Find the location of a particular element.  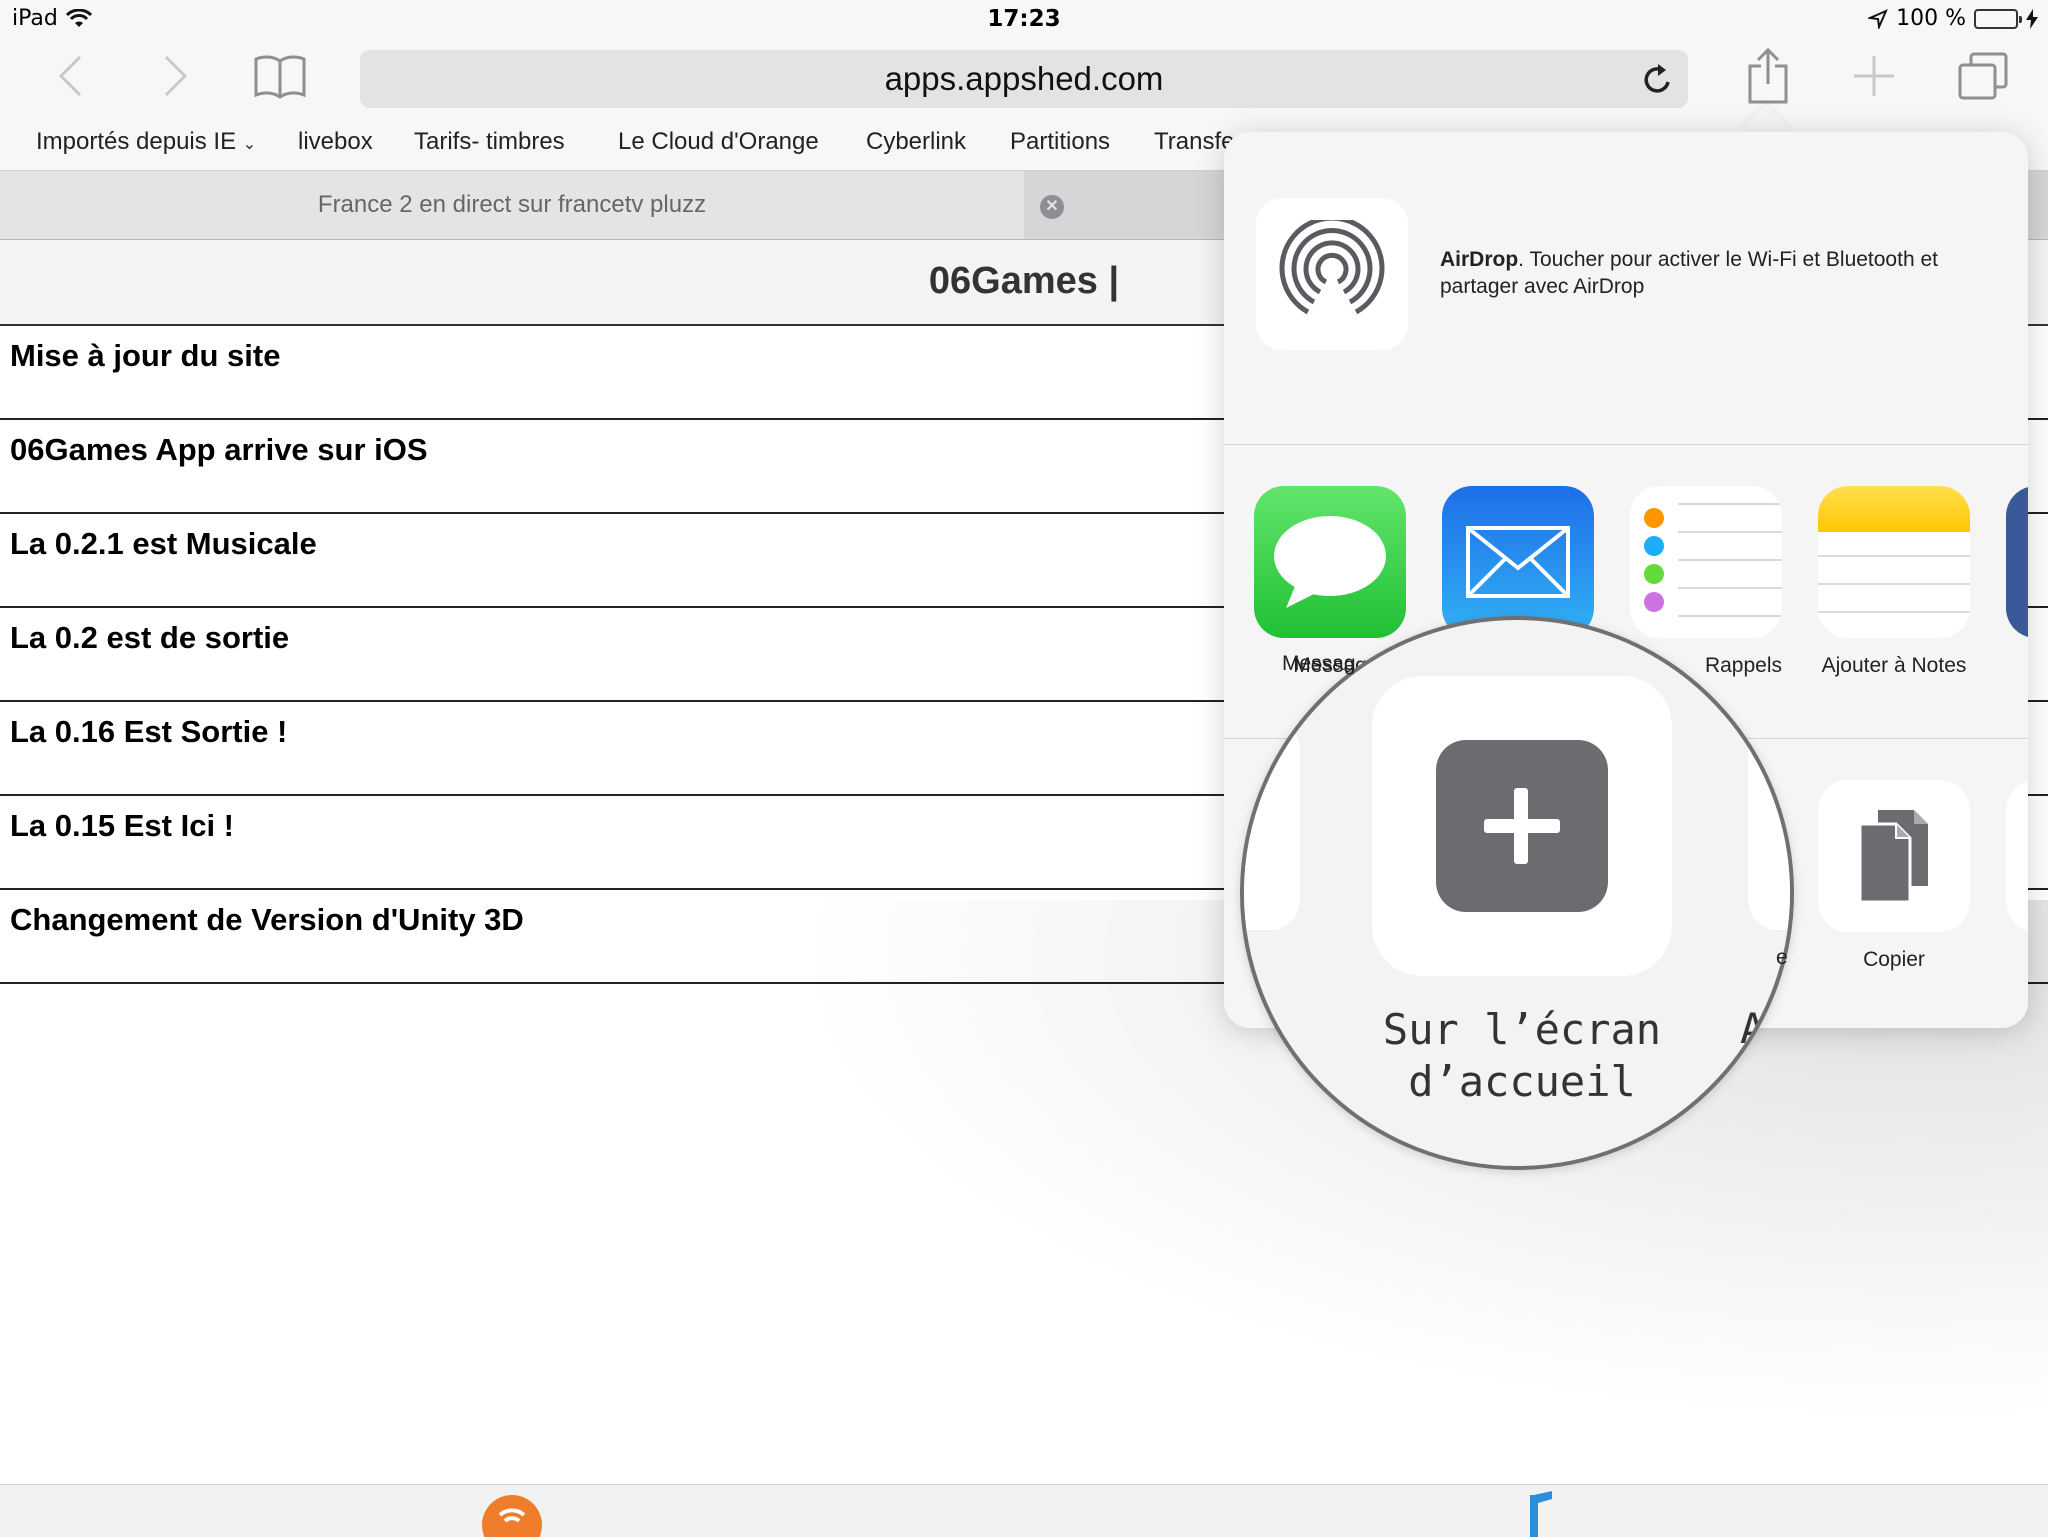

news-title: La 0.16 Est Sortie ! is located at coordinates (148, 732).